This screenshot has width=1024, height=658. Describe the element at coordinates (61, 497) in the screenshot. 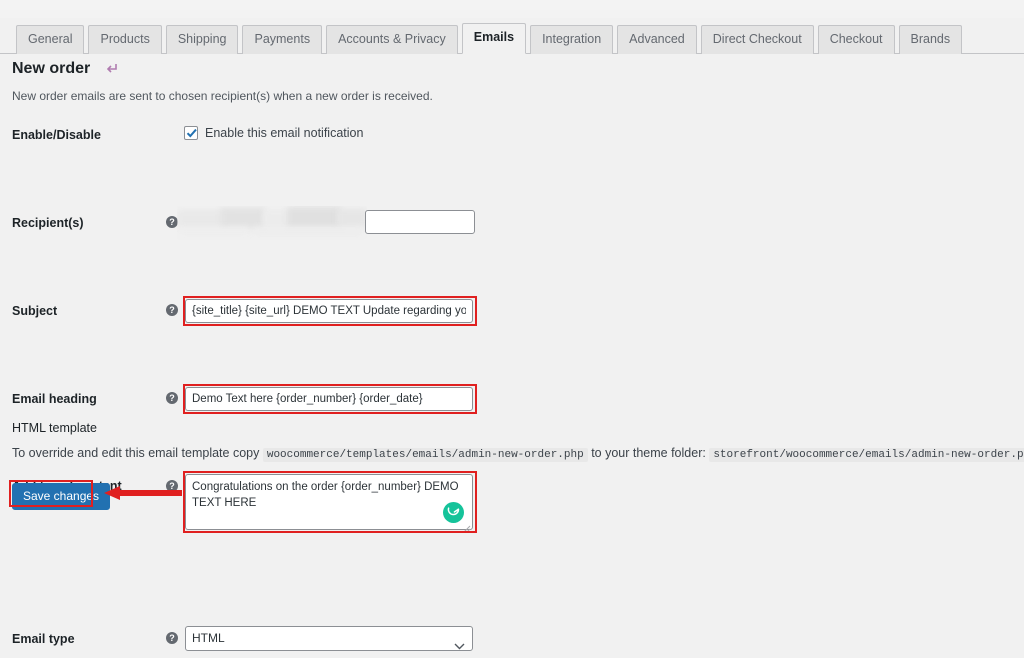

I see `save-changes-button: Save changes` at that location.